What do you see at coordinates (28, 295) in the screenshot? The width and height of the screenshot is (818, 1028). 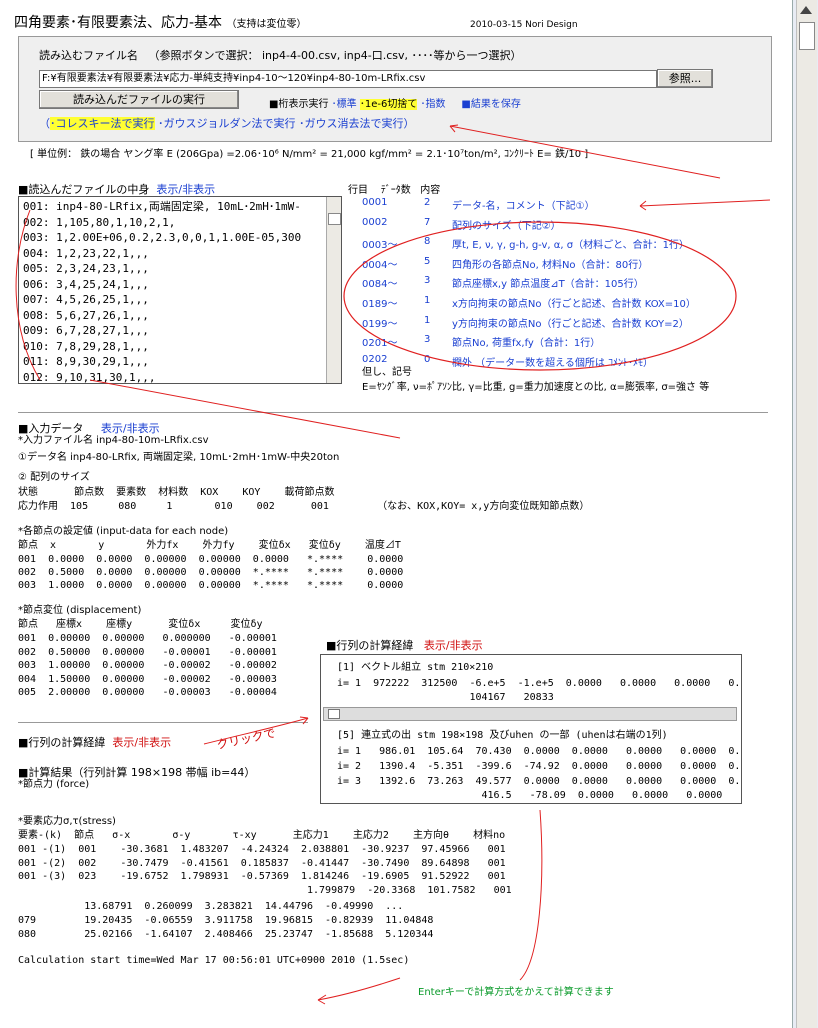 I see `annotation-arc-left` at bounding box center [28, 295].